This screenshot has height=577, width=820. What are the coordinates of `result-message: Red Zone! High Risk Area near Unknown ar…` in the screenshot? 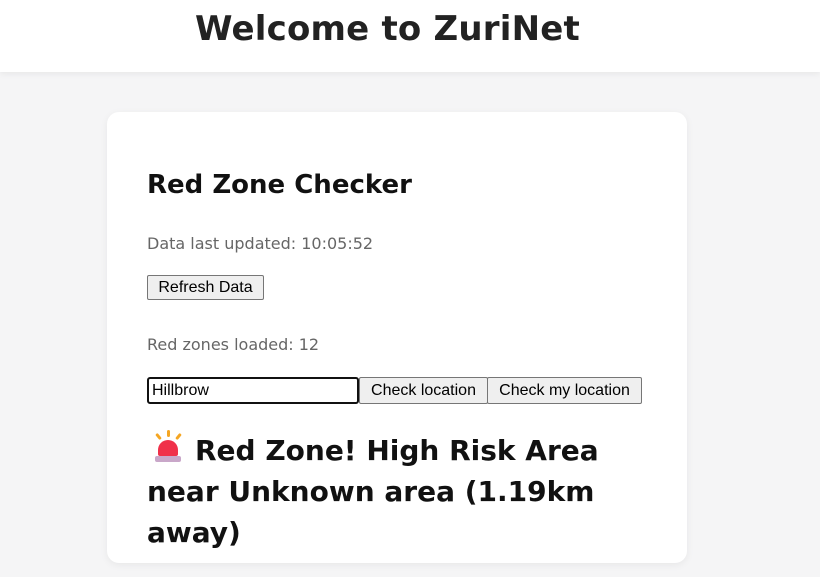 It's located at (407, 491).